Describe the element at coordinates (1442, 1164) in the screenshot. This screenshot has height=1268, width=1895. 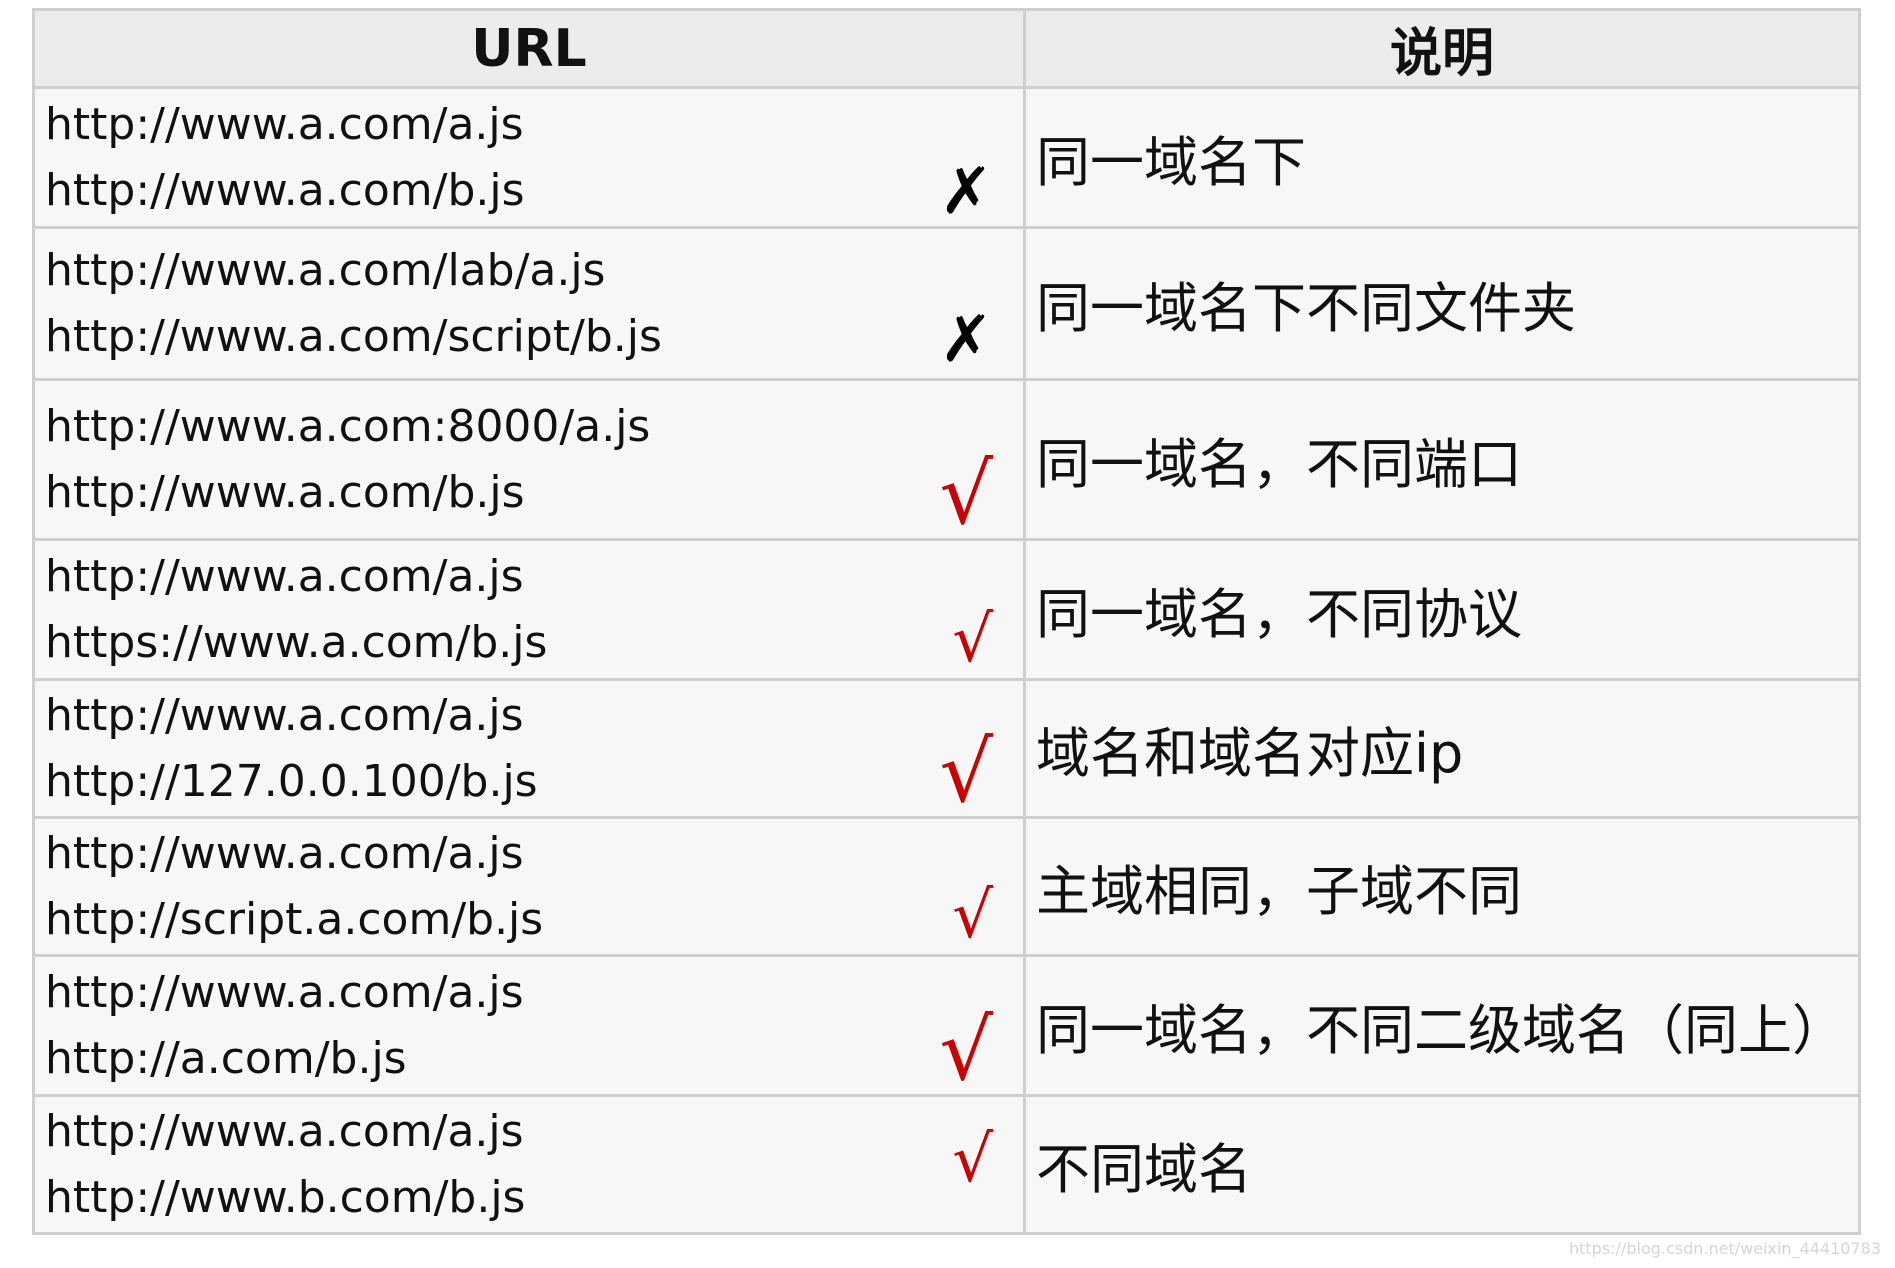
I see `desc-cell: 不同域名` at that location.